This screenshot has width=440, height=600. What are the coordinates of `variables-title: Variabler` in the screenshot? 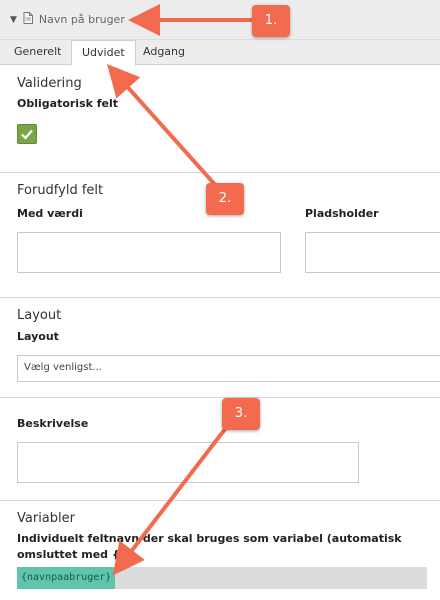 It's located at (46, 518).